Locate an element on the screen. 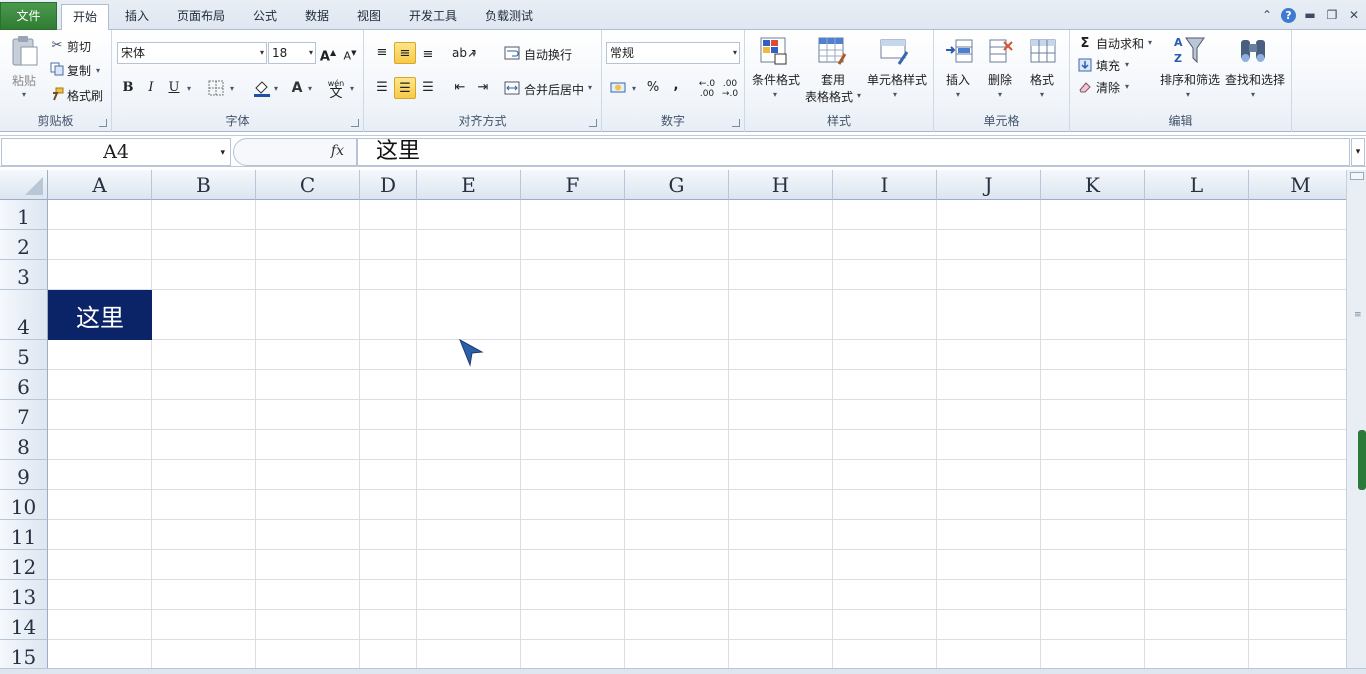 This screenshot has height=674, width=1366. percent-button: % is located at coordinates (653, 88).